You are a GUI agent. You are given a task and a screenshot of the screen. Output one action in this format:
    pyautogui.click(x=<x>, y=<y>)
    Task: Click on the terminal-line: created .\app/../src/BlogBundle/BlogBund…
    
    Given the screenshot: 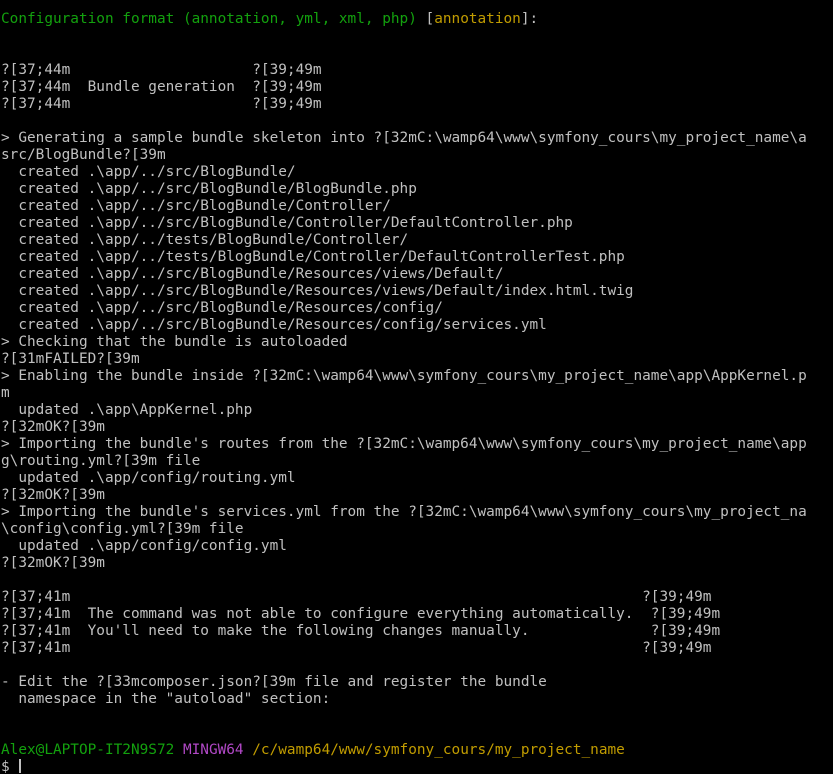 What is the action you would take?
    pyautogui.click(x=209, y=189)
    